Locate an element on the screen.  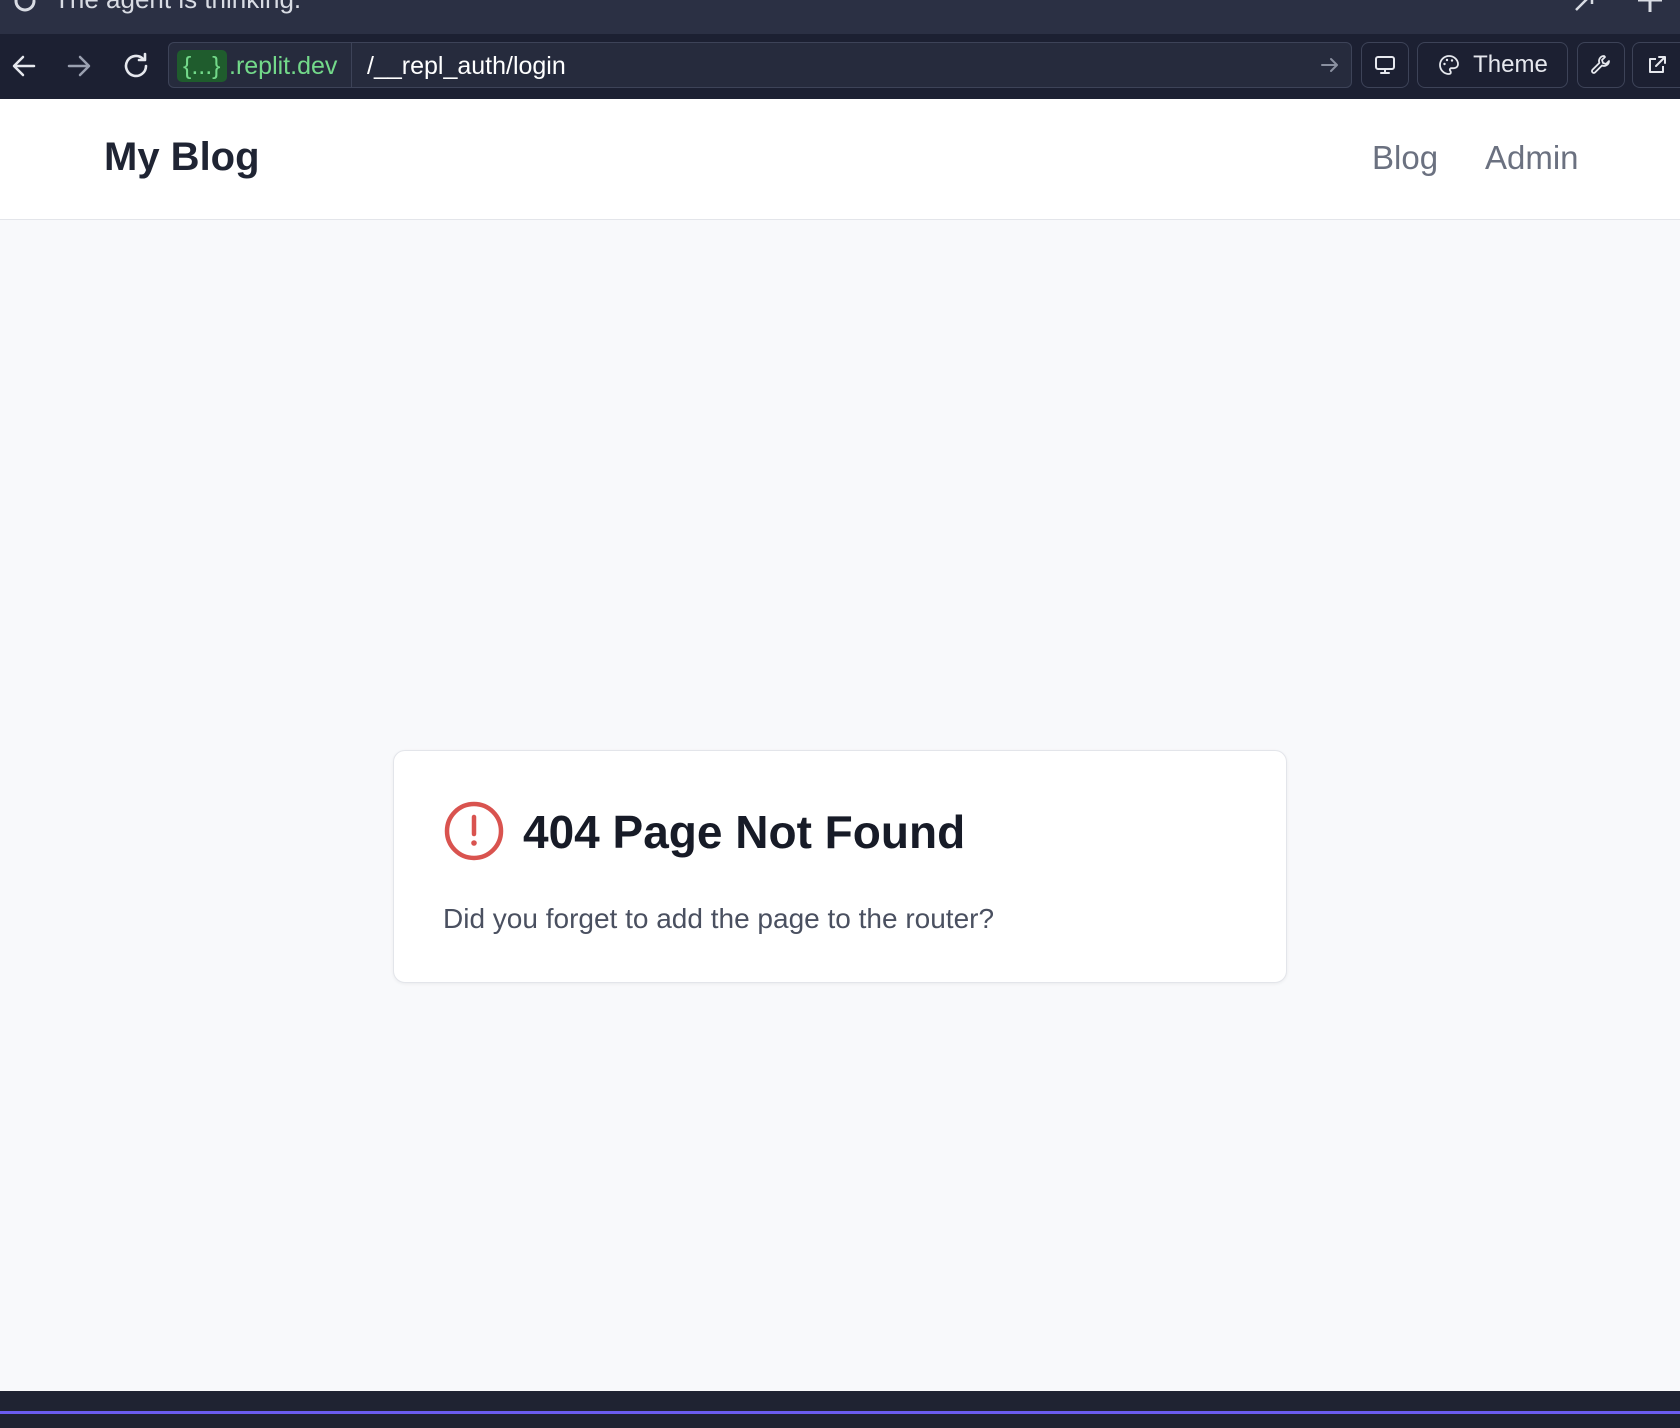
agent-status-strip: The agent is thinking. is located at coordinates (840, 17).